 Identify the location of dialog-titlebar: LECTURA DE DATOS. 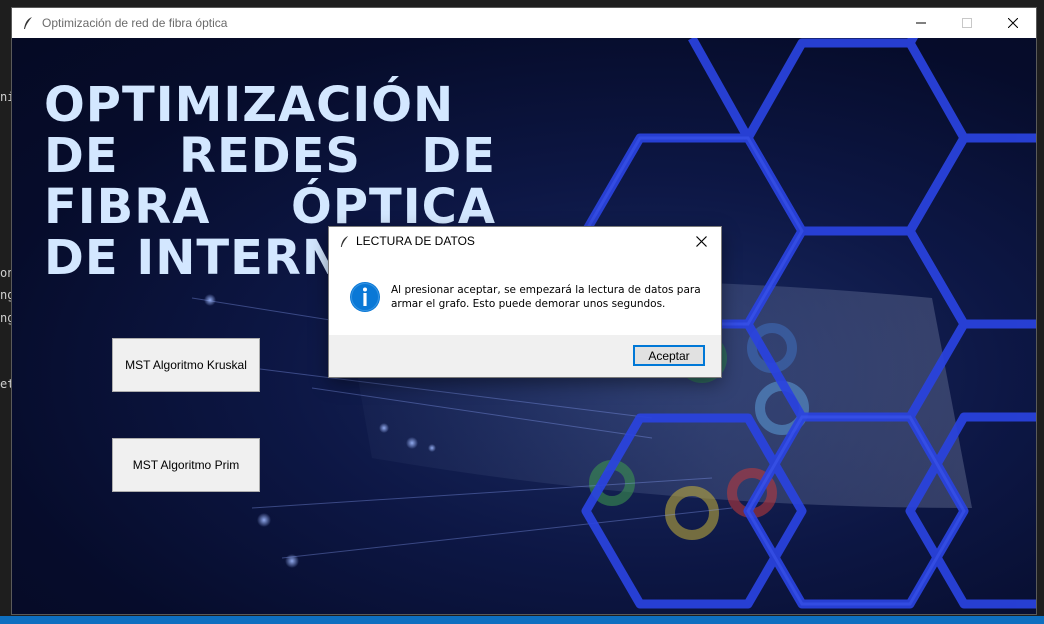
(525, 241).